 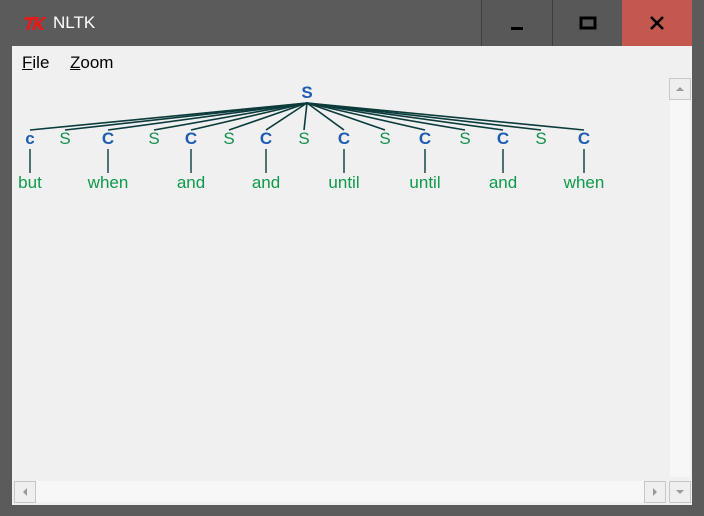 I want to click on arrow-right-icon, so click(x=655, y=492).